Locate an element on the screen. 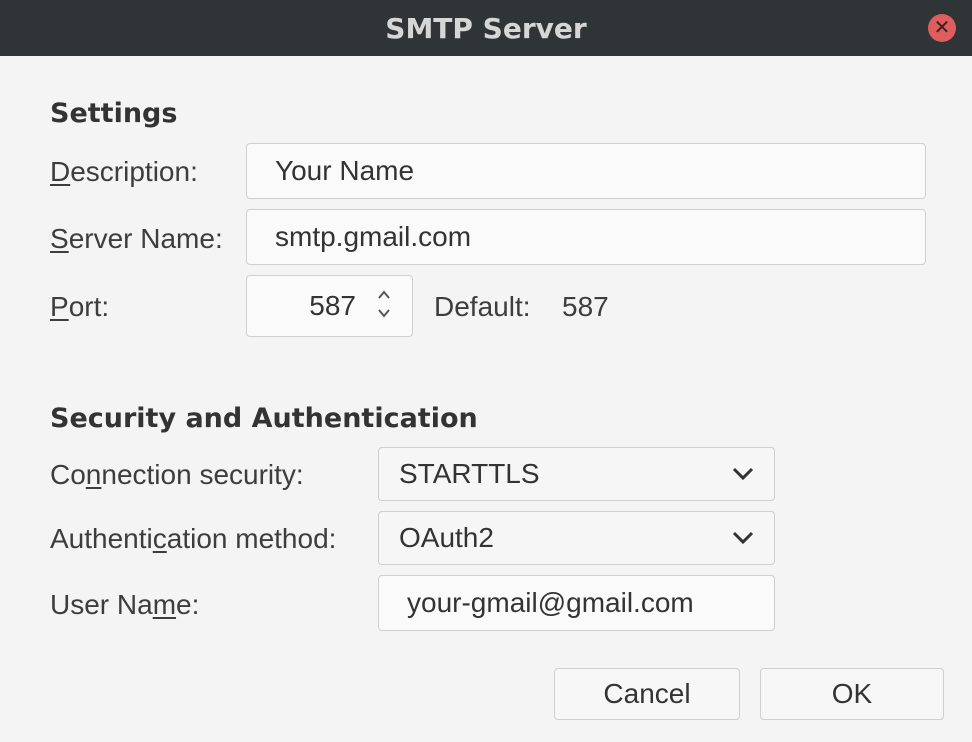 This screenshot has height=742, width=972. user-name-label-mnemonic: m is located at coordinates (164, 604).